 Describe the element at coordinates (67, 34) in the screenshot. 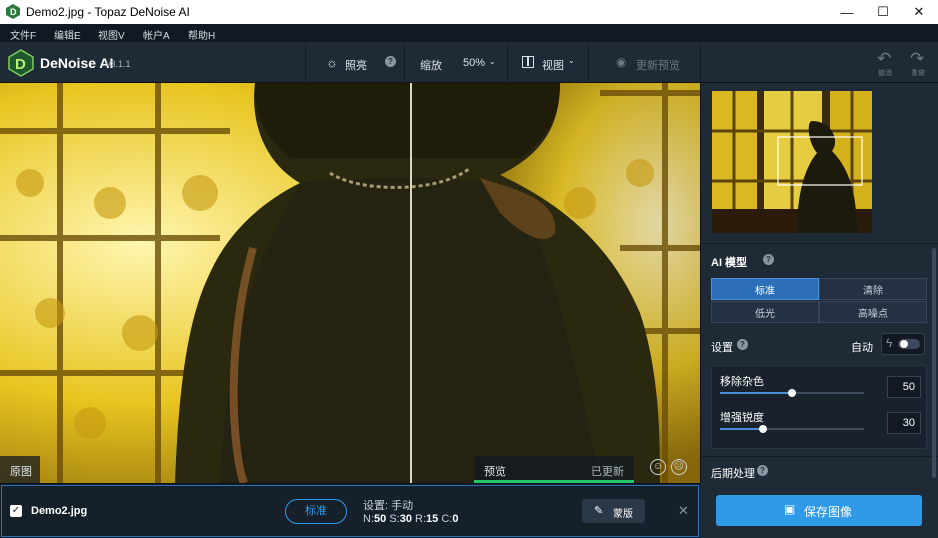

I see `menu-edit: 编辑E` at that location.